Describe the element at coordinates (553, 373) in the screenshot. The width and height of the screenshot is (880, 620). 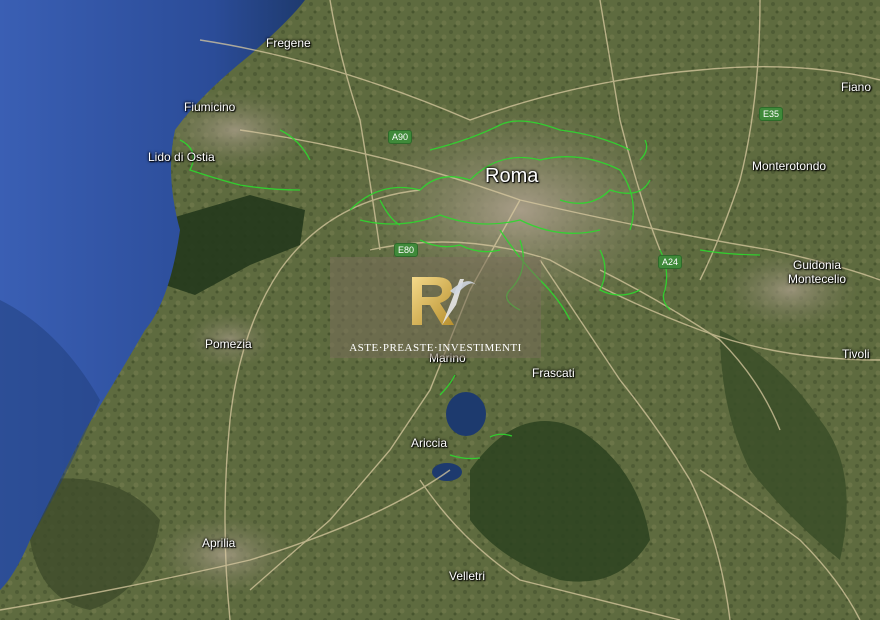
I see `place-label-frascati: Frascati` at that location.